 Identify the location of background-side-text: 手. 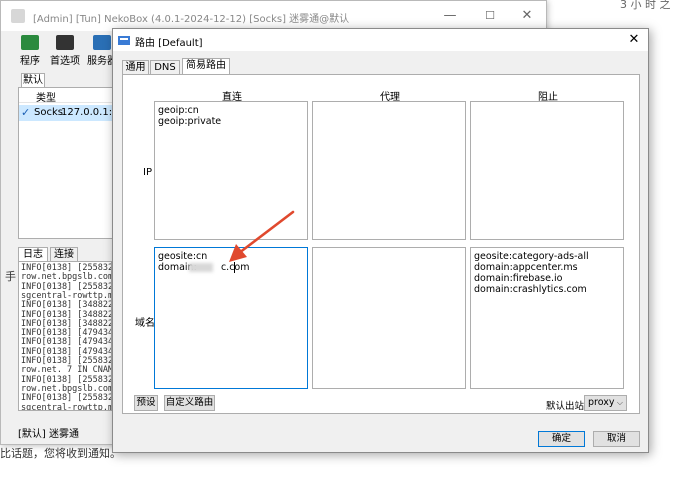
(10, 276).